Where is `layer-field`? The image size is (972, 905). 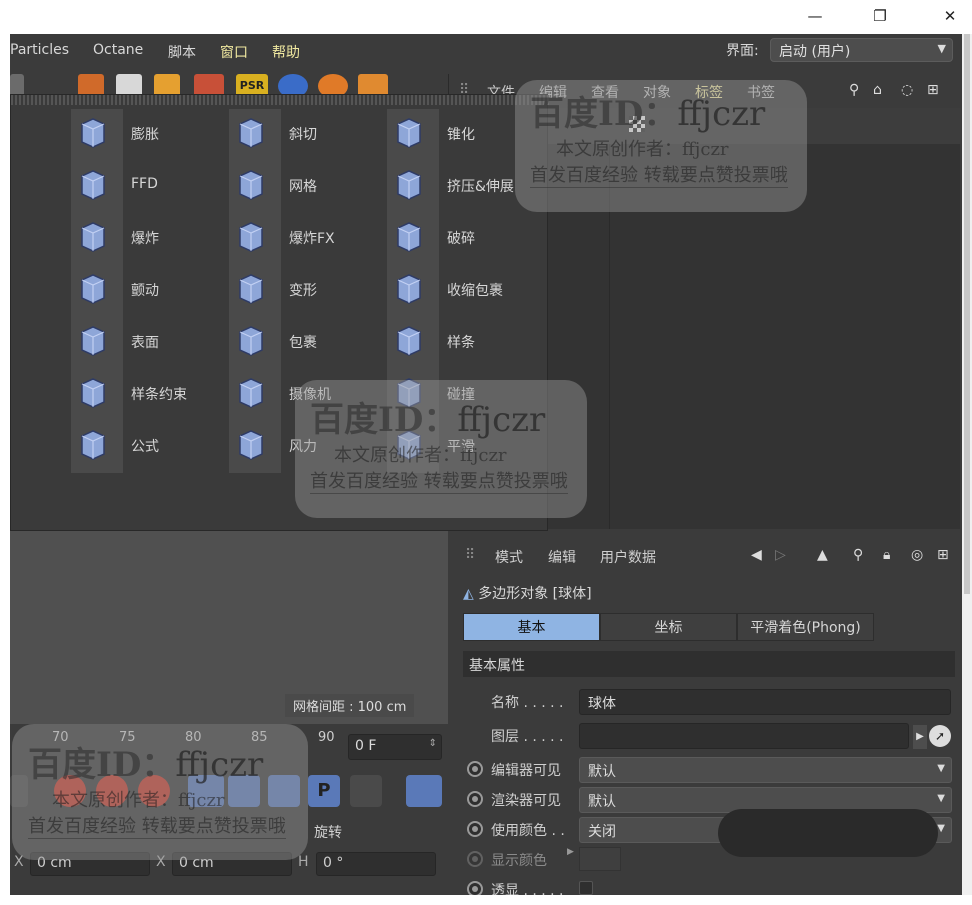
layer-field is located at coordinates (744, 736).